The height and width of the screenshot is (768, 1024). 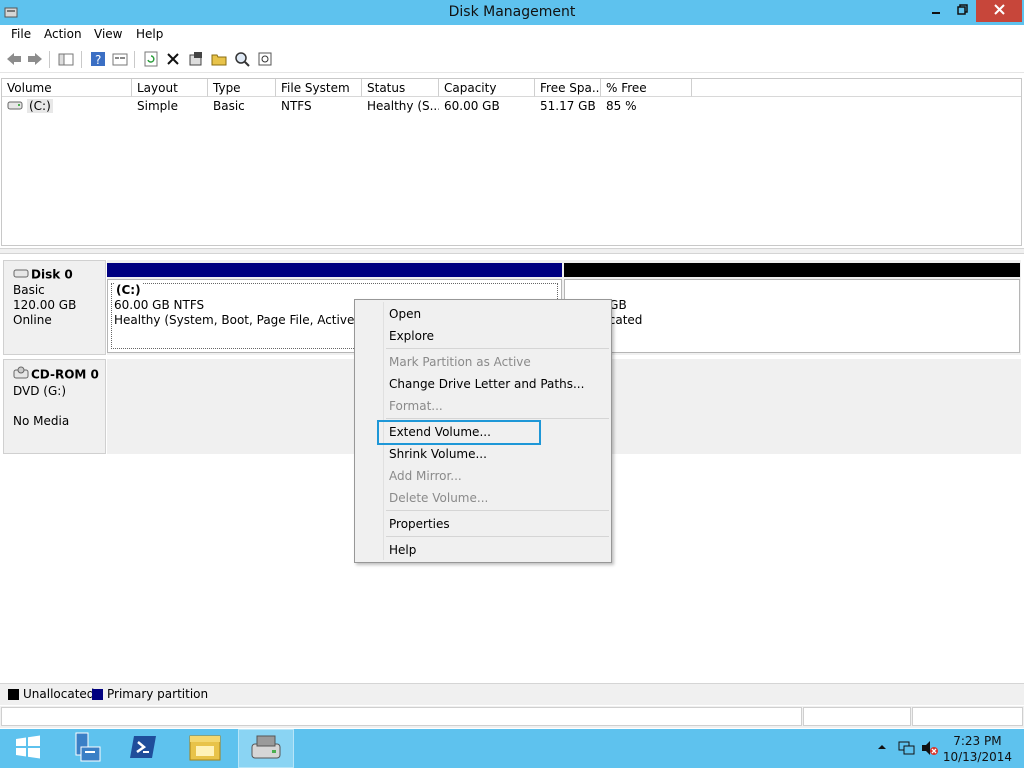 I want to click on legend: Unallocated Primary partition, so click(x=512, y=694).